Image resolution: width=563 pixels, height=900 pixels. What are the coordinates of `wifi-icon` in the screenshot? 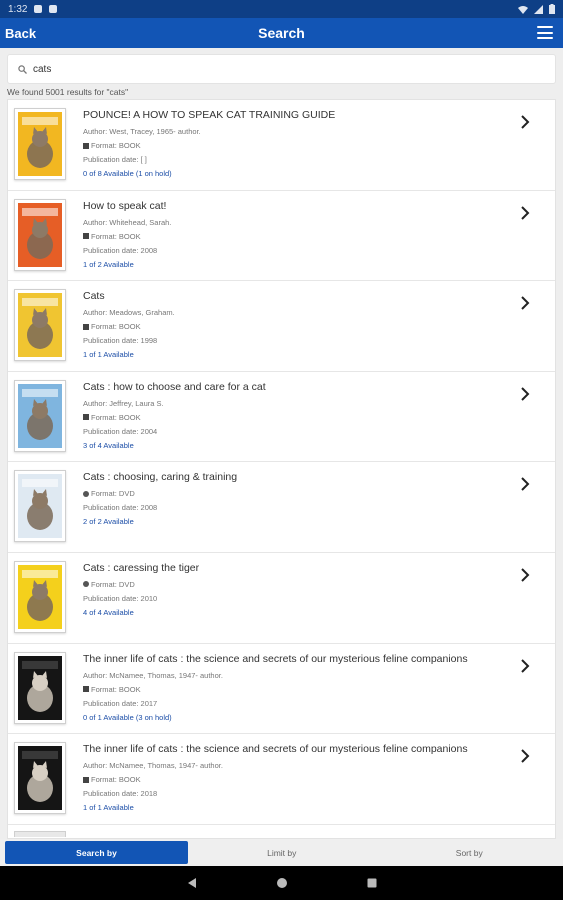 It's located at (523, 9).